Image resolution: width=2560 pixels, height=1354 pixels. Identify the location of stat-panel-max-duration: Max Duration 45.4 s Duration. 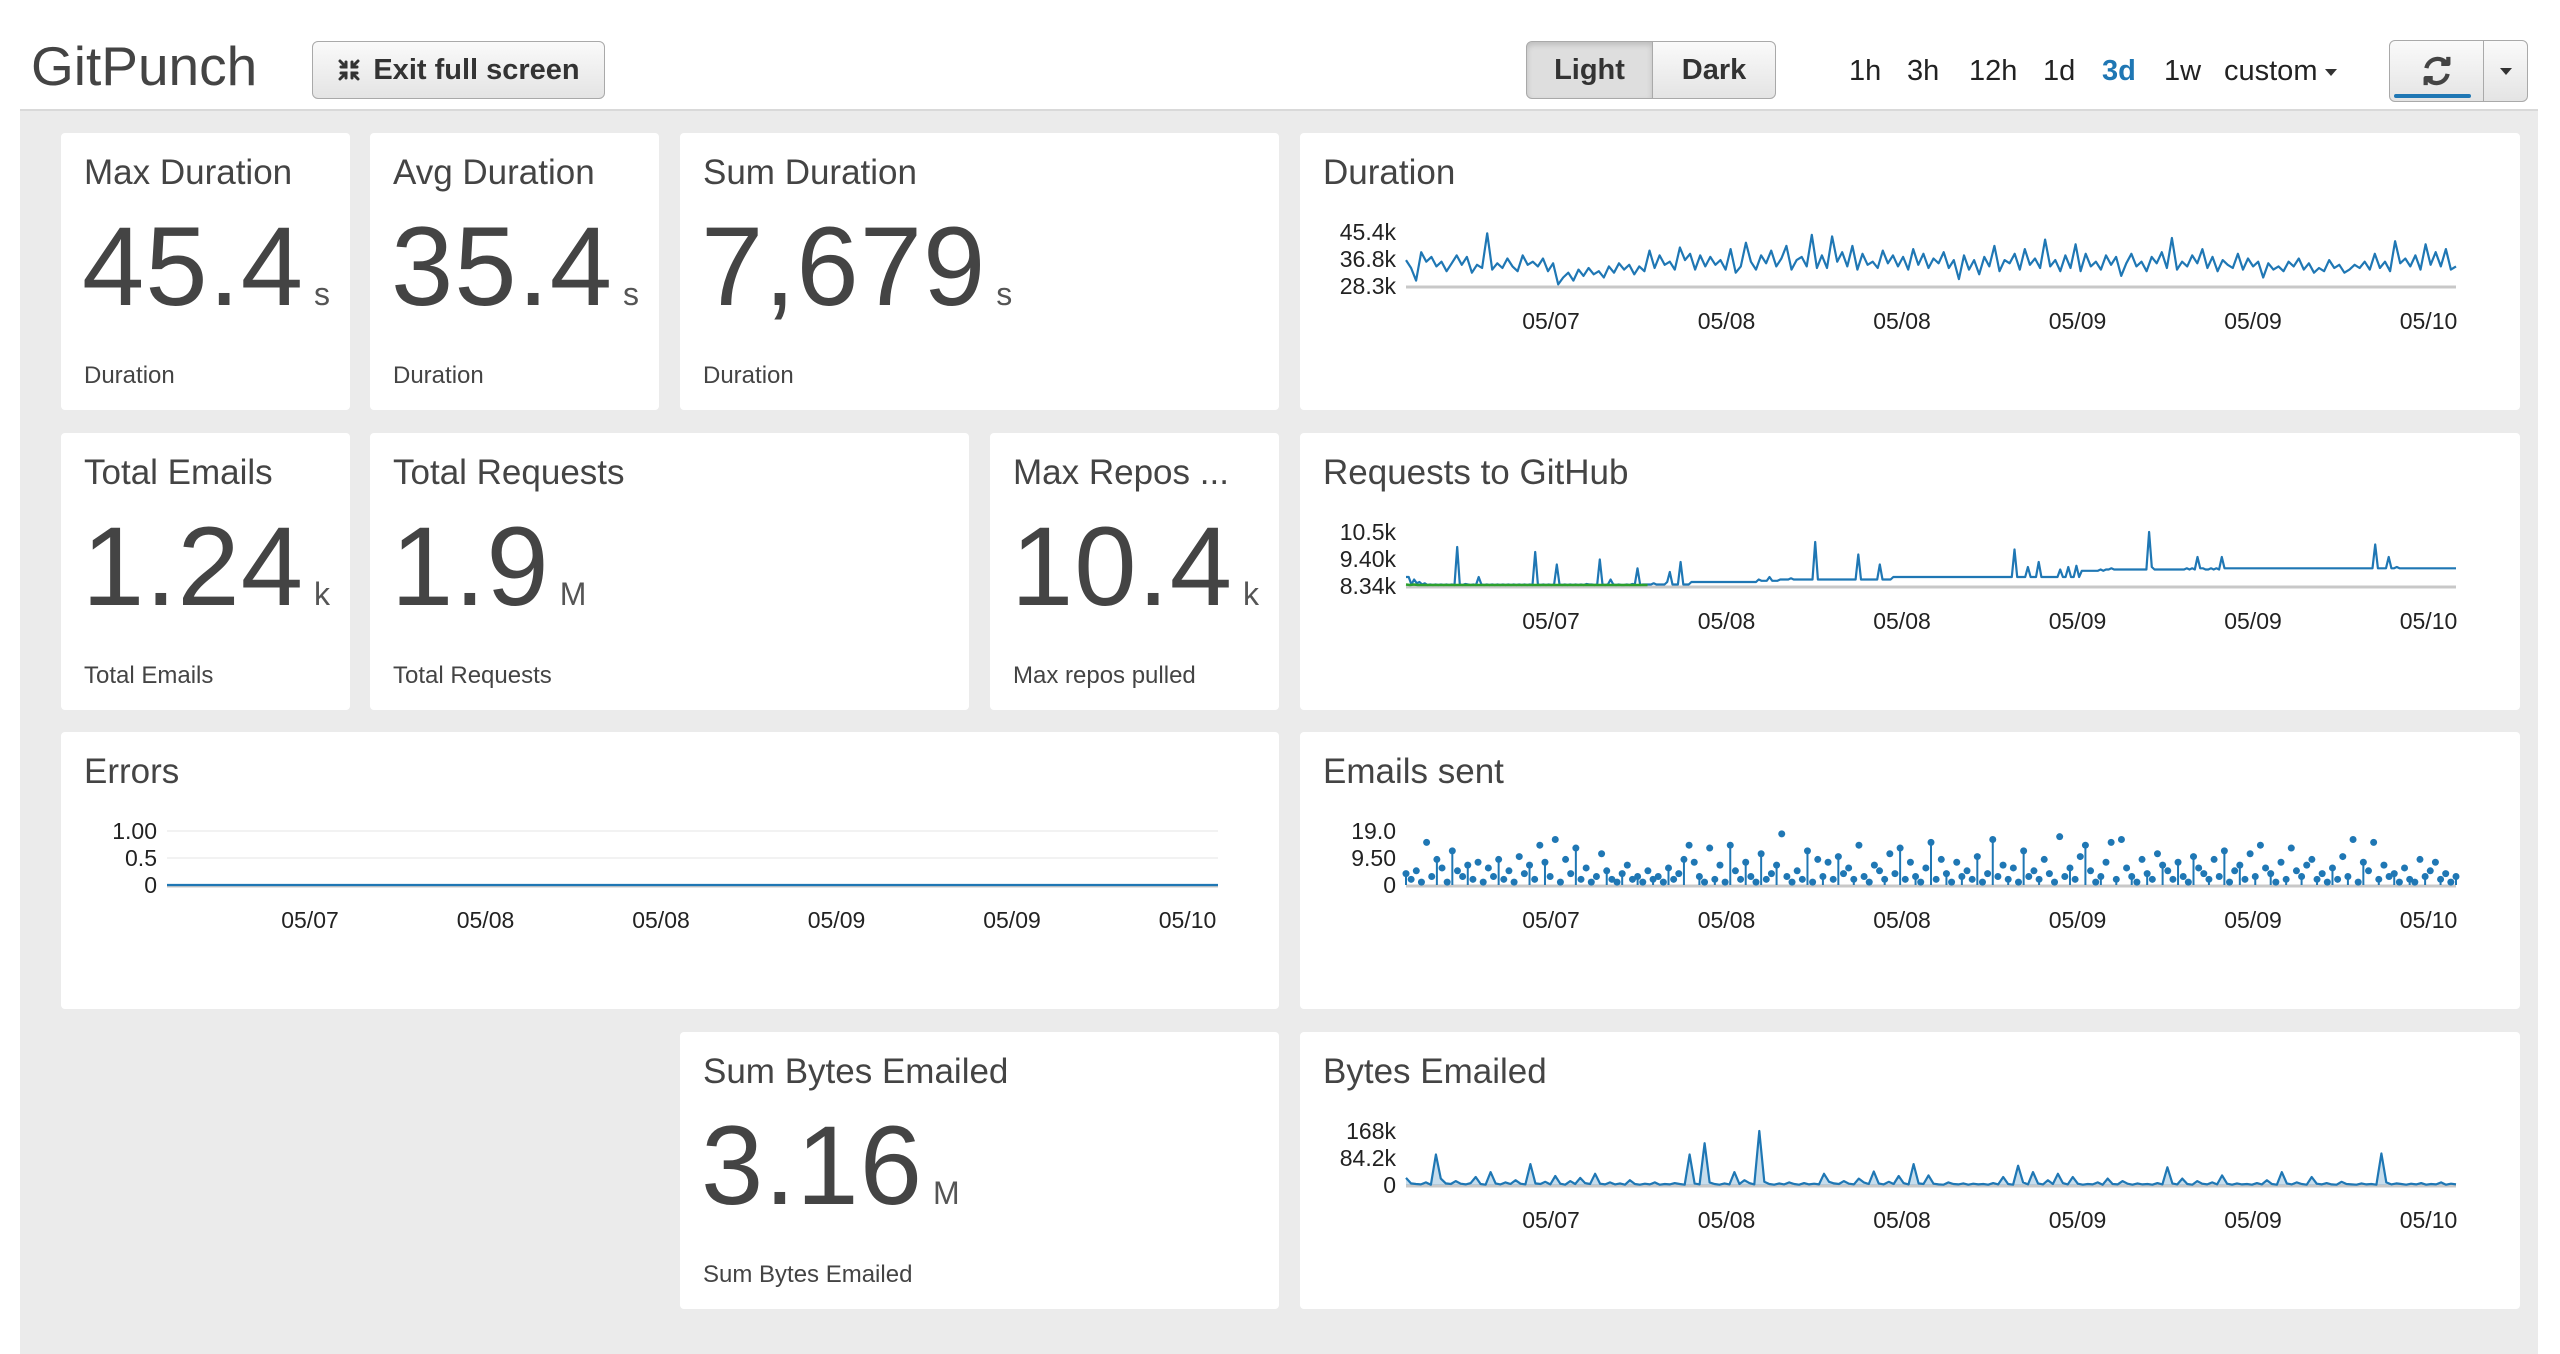
(205, 271).